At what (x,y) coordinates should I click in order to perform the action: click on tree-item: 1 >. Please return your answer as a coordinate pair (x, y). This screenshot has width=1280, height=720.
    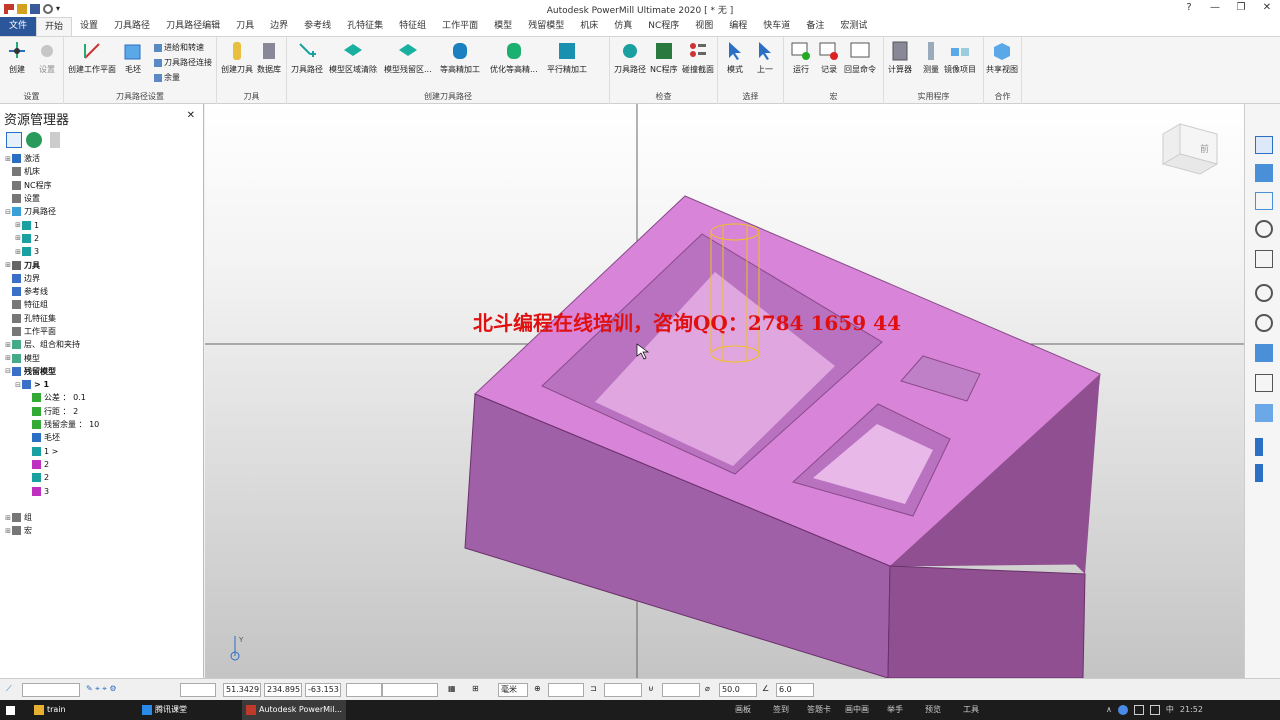
    Looking at the image, I should click on (101, 451).